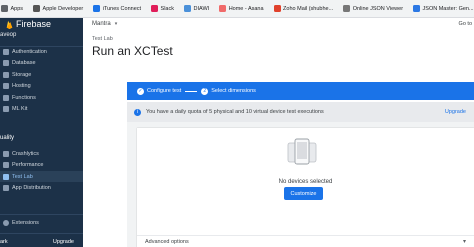 Image resolution: width=474 pixels, height=247 pixels. I want to click on sidebar-item-hosting: Hosting, so click(41, 86).